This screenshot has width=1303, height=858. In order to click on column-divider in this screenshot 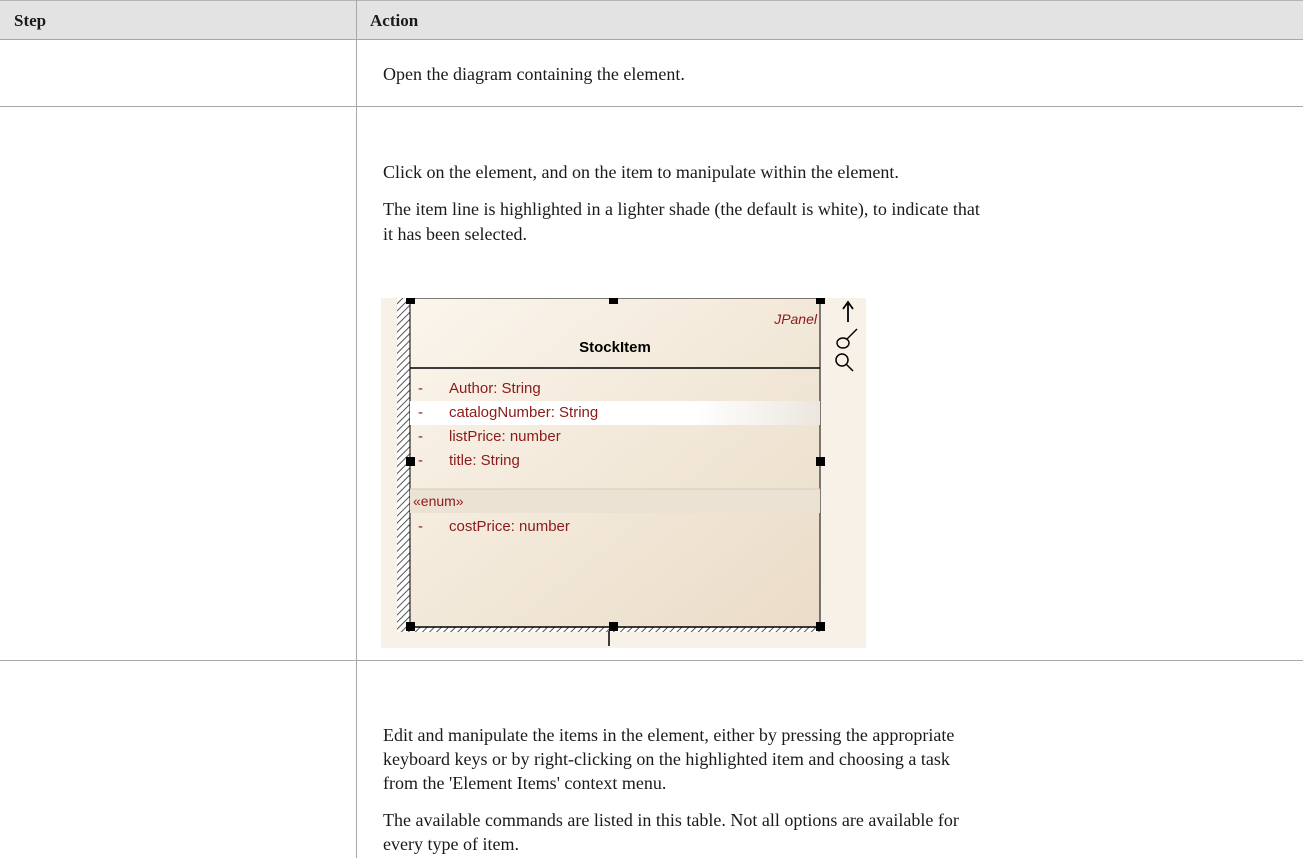, I will do `click(356, 429)`.